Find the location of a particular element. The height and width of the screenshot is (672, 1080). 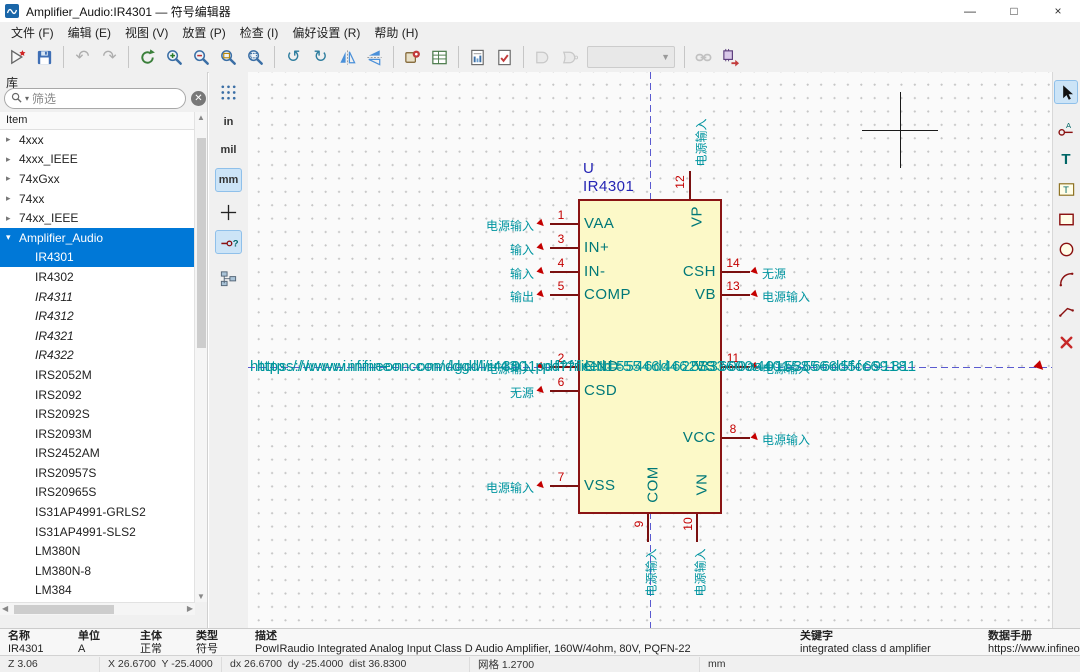

tree-item-Amplifier_Audio: ▾ Amplifier_Audio is located at coordinates (97, 237).